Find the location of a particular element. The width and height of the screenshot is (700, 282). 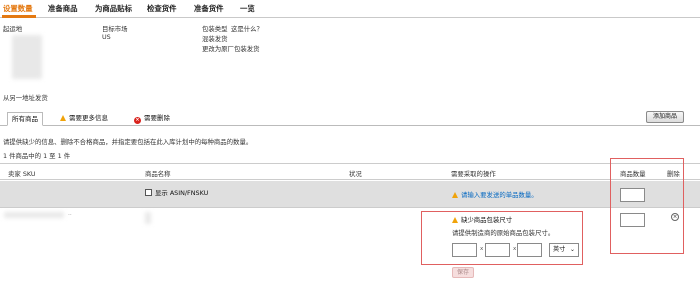

bulk-action-notice: 请输入要发送的单品数量。 is located at coordinates (495, 194).